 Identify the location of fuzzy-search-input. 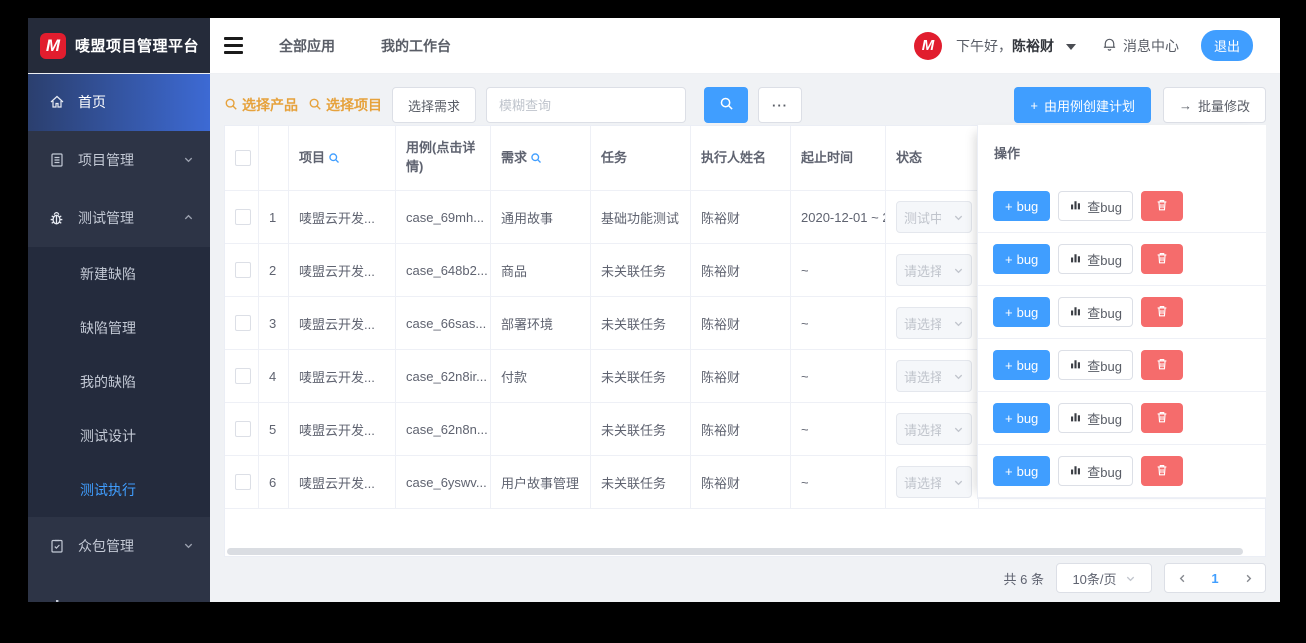
(586, 105).